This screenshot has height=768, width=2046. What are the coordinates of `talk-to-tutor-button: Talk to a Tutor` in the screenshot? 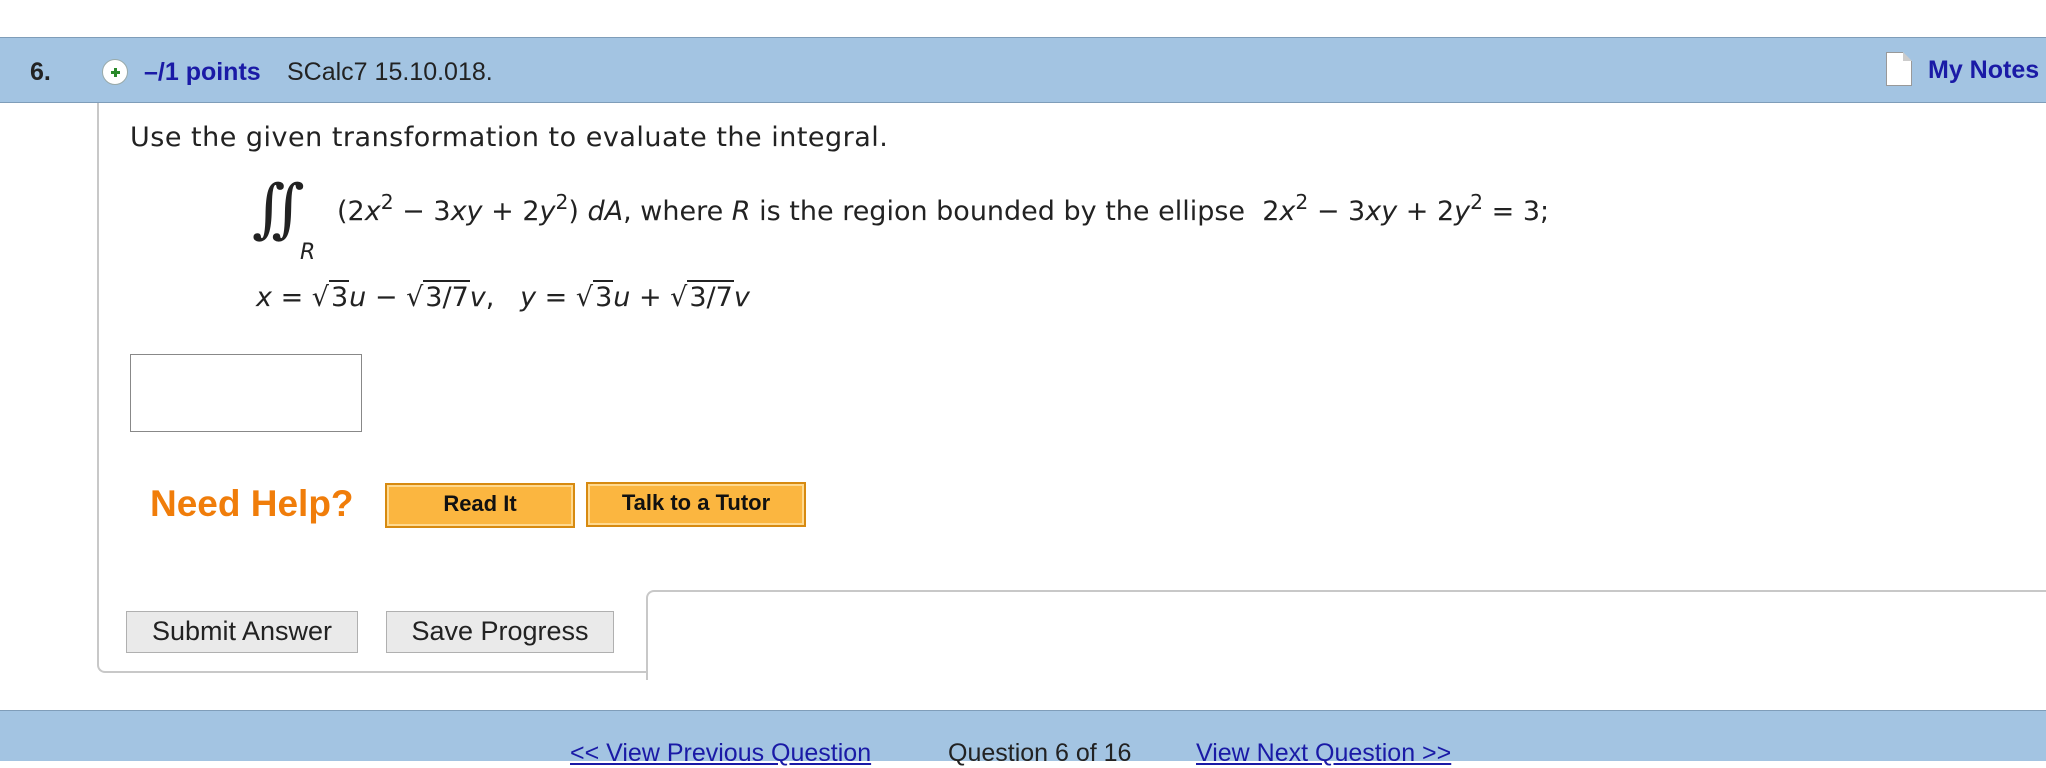 It's located at (696, 504).